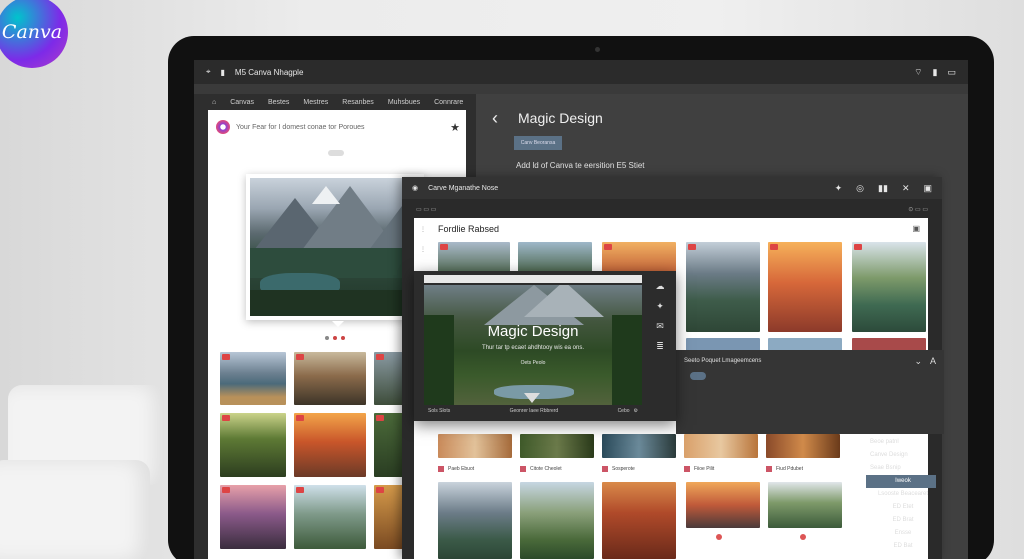 The height and width of the screenshot is (559, 1024). Describe the element at coordinates (660, 316) in the screenshot. I see `preview-side-tools: ☁ ✦ ✉ ≣` at that location.